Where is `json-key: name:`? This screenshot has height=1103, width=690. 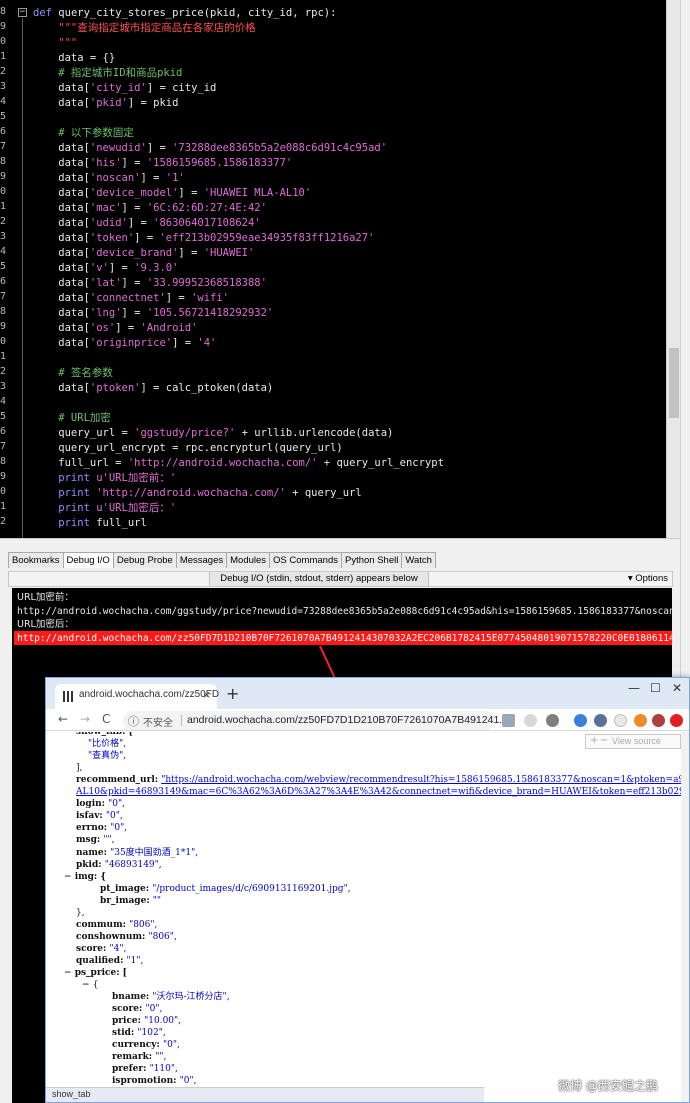
json-key: name: is located at coordinates (93, 852).